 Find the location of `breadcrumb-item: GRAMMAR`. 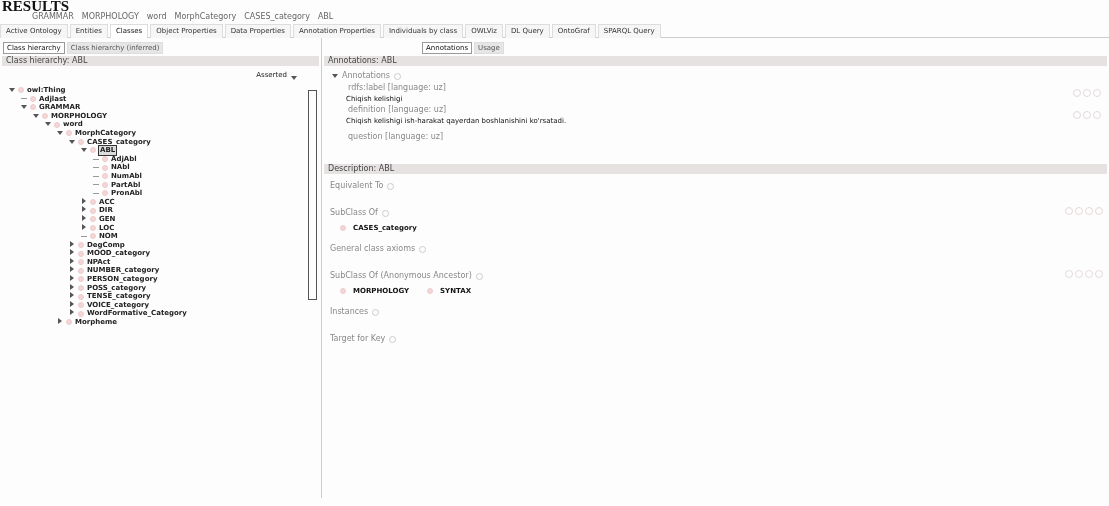

breadcrumb-item: GRAMMAR is located at coordinates (53, 16).